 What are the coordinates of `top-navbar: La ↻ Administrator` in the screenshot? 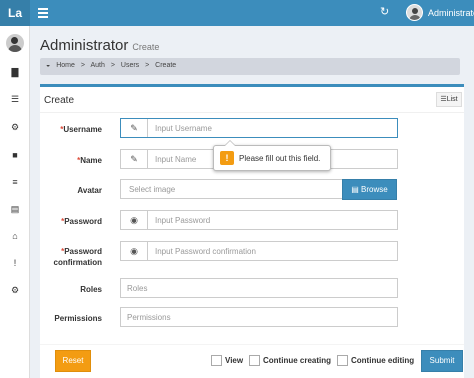 It's located at (237, 13).